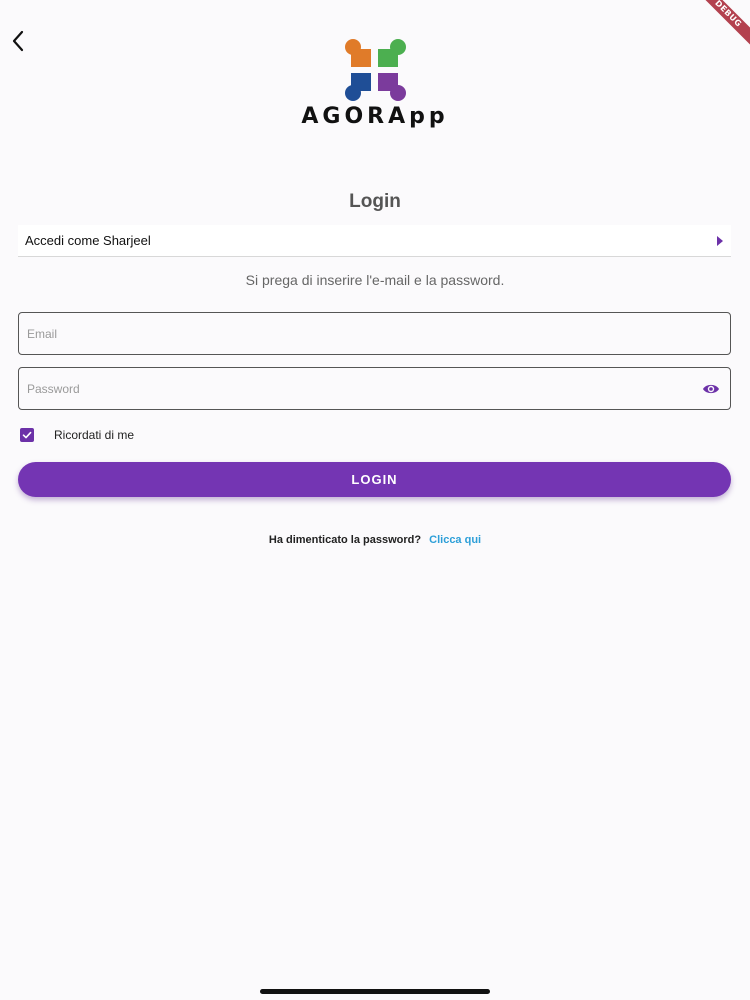  Describe the element at coordinates (375, 116) in the screenshot. I see `brand-name: AGORApp` at that location.